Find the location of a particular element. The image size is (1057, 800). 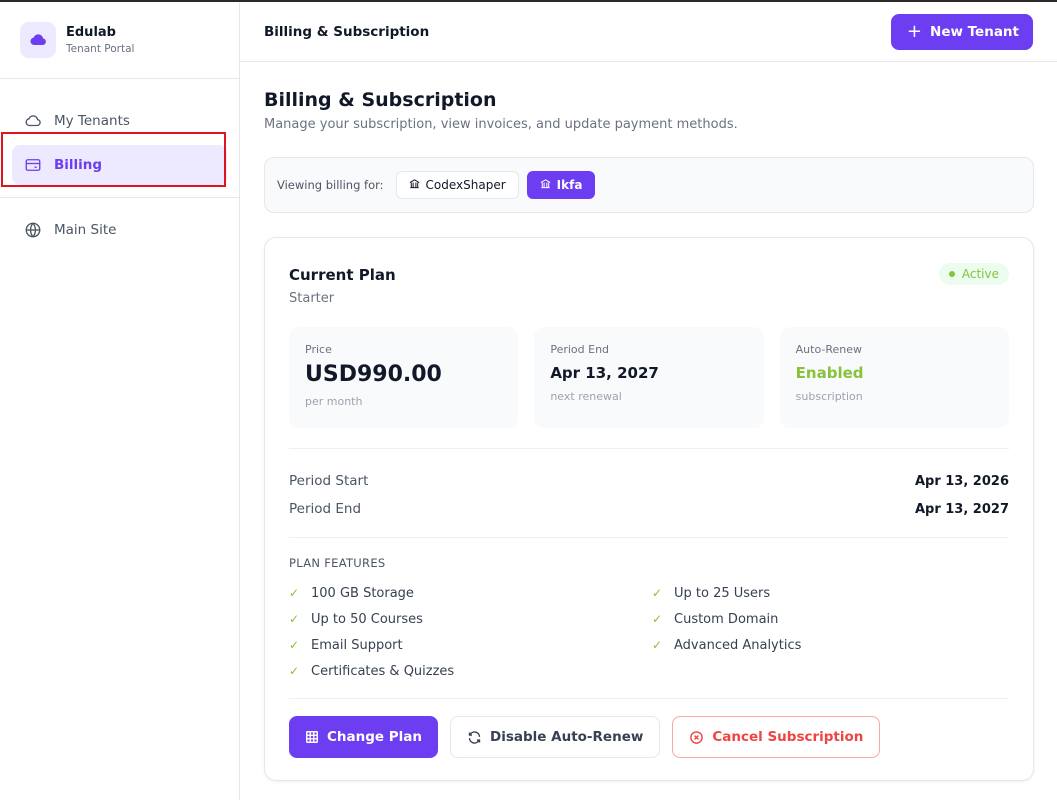

auto-renew-label: Auto-Renew is located at coordinates (829, 349).